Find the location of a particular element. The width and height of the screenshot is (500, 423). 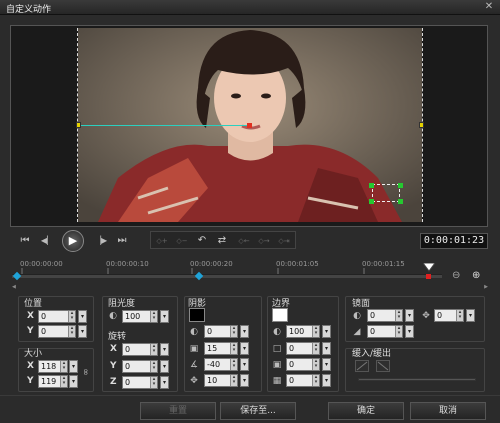

opacity-icon: ◐ is located at coordinates (113, 316).